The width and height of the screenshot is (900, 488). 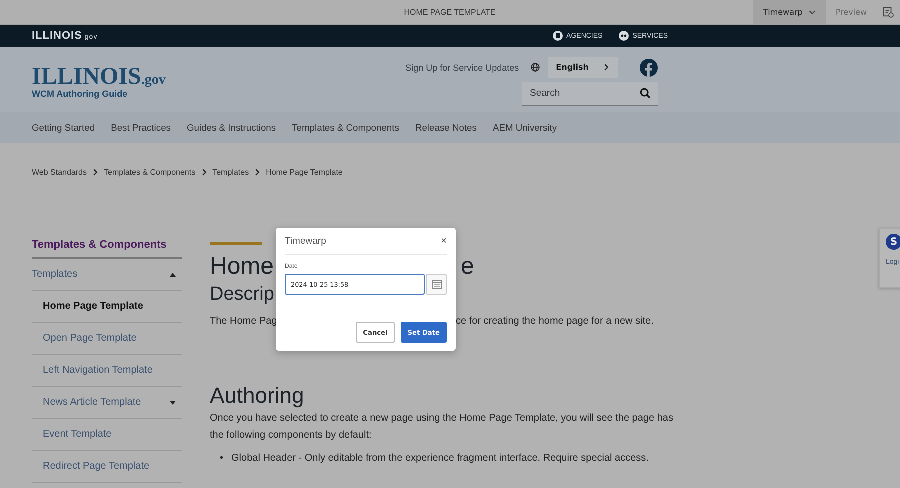 I want to click on sidebar-item: Home Page Template, so click(x=107, y=307).